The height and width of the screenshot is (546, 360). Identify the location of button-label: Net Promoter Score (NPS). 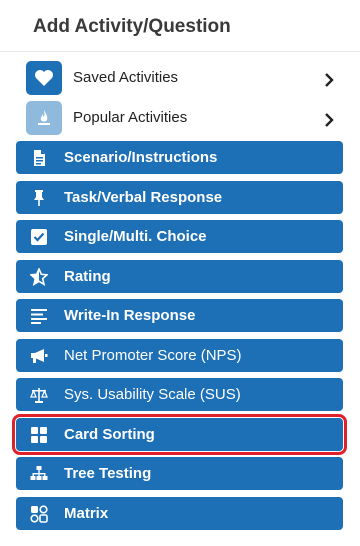
(153, 355).